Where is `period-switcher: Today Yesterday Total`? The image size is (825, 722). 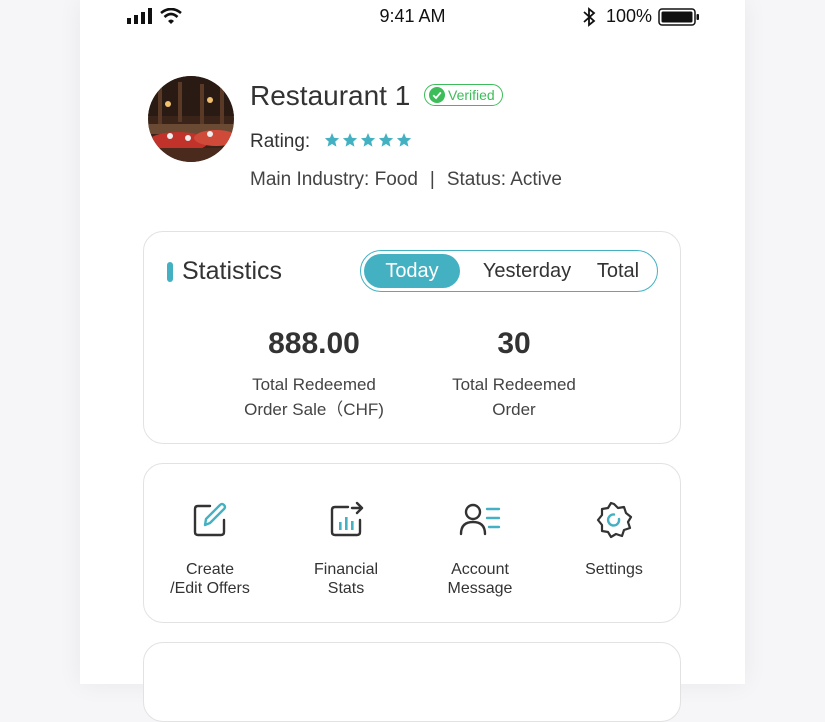 period-switcher: Today Yesterday Total is located at coordinates (509, 271).